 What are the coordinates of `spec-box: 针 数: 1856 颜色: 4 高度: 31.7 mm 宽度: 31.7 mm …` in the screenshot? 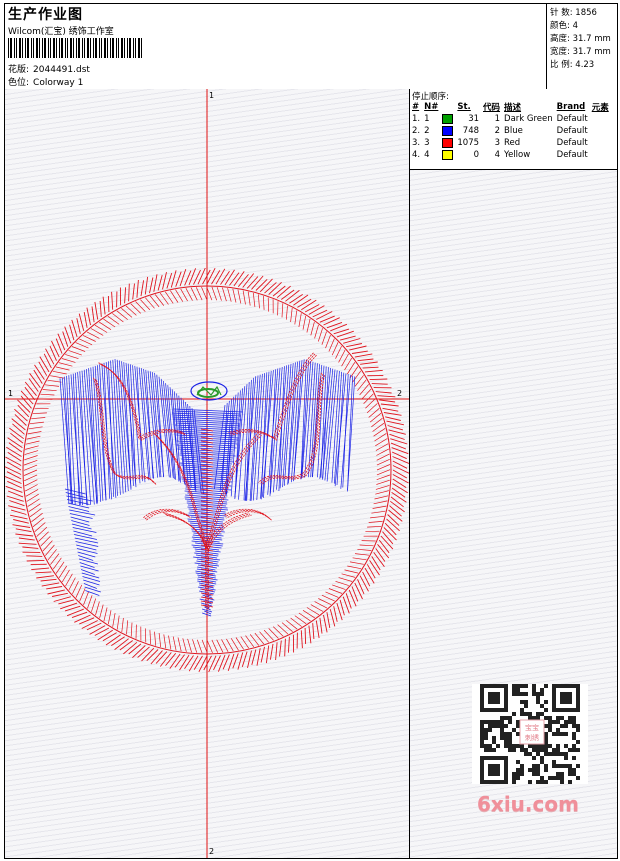 It's located at (582, 46).